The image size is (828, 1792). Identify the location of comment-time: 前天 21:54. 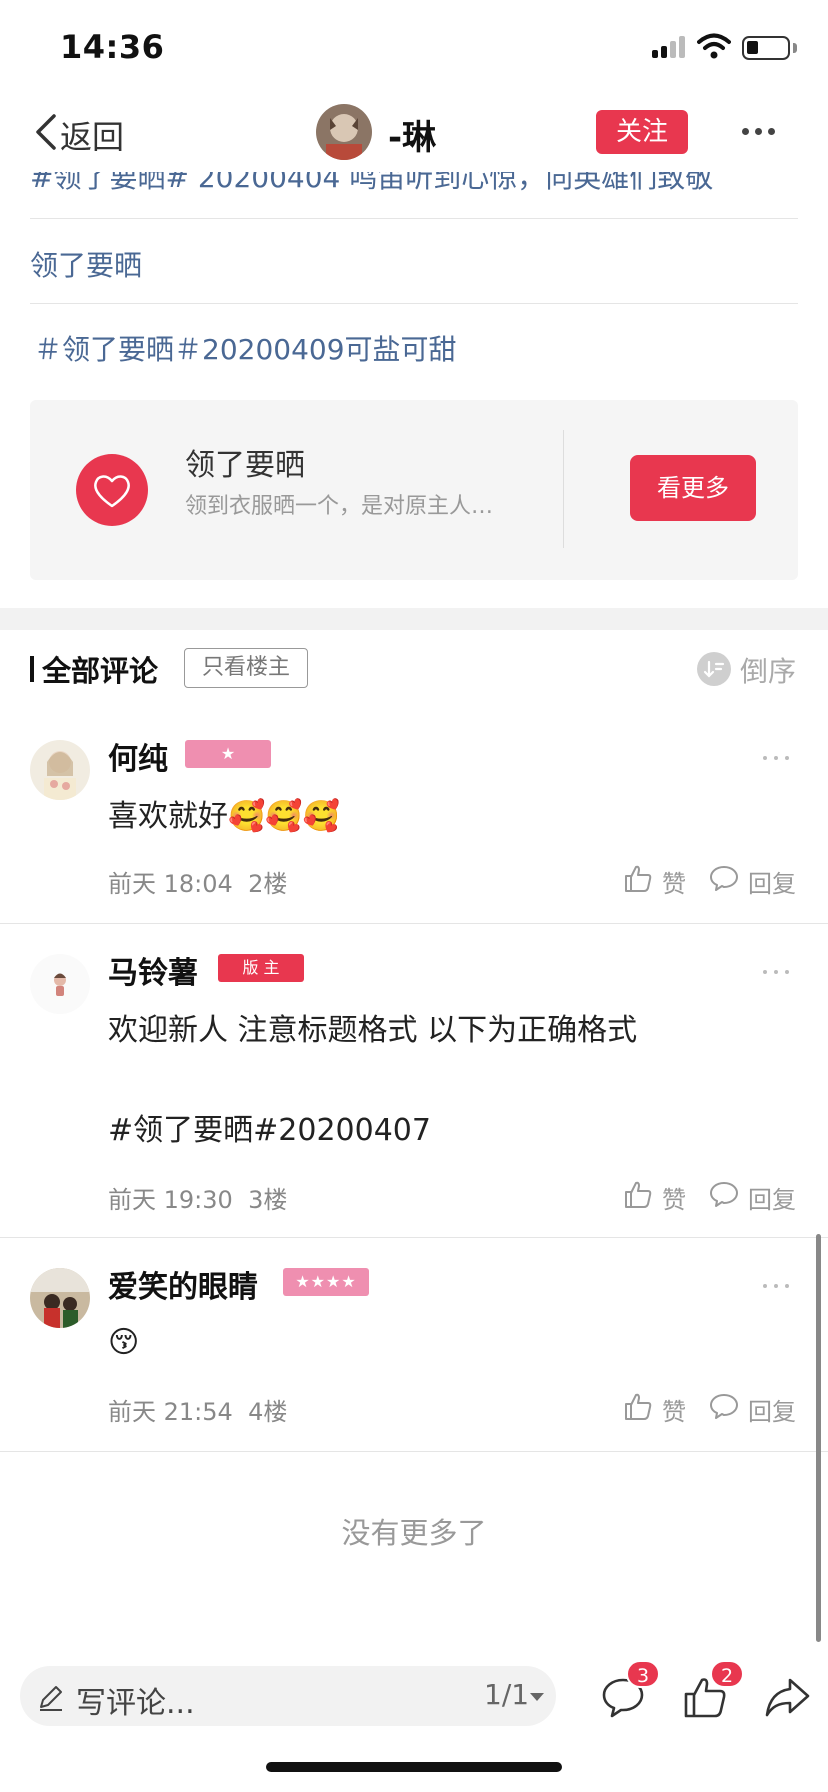
(170, 1412).